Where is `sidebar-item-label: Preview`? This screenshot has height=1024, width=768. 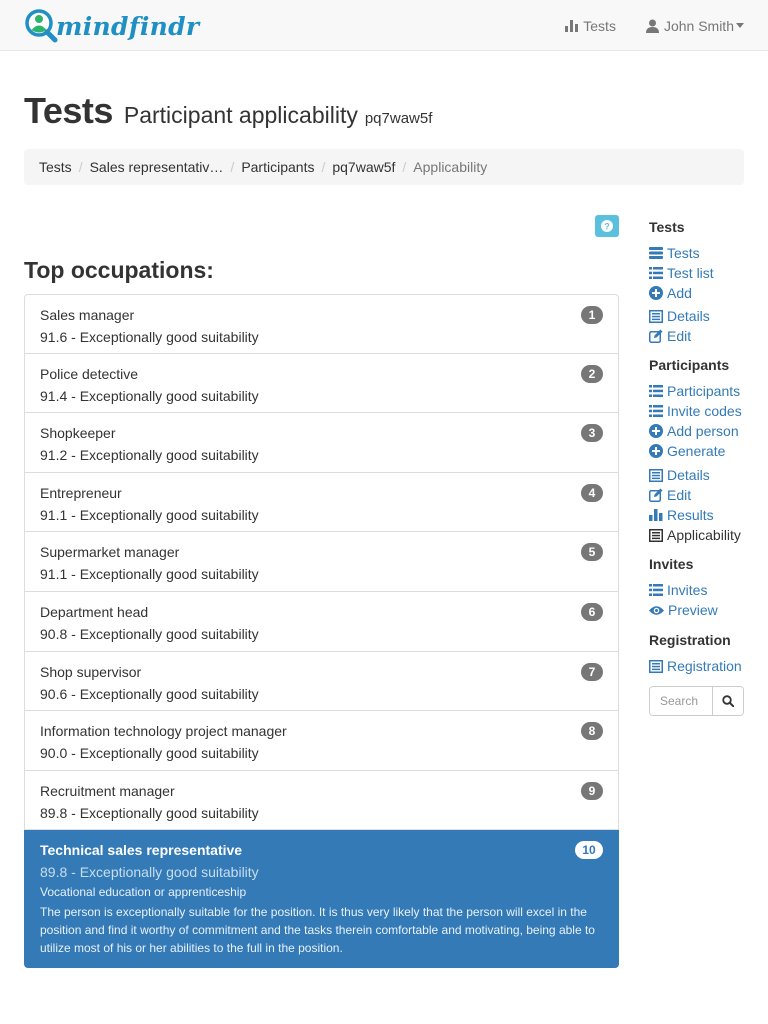 sidebar-item-label: Preview is located at coordinates (693, 610).